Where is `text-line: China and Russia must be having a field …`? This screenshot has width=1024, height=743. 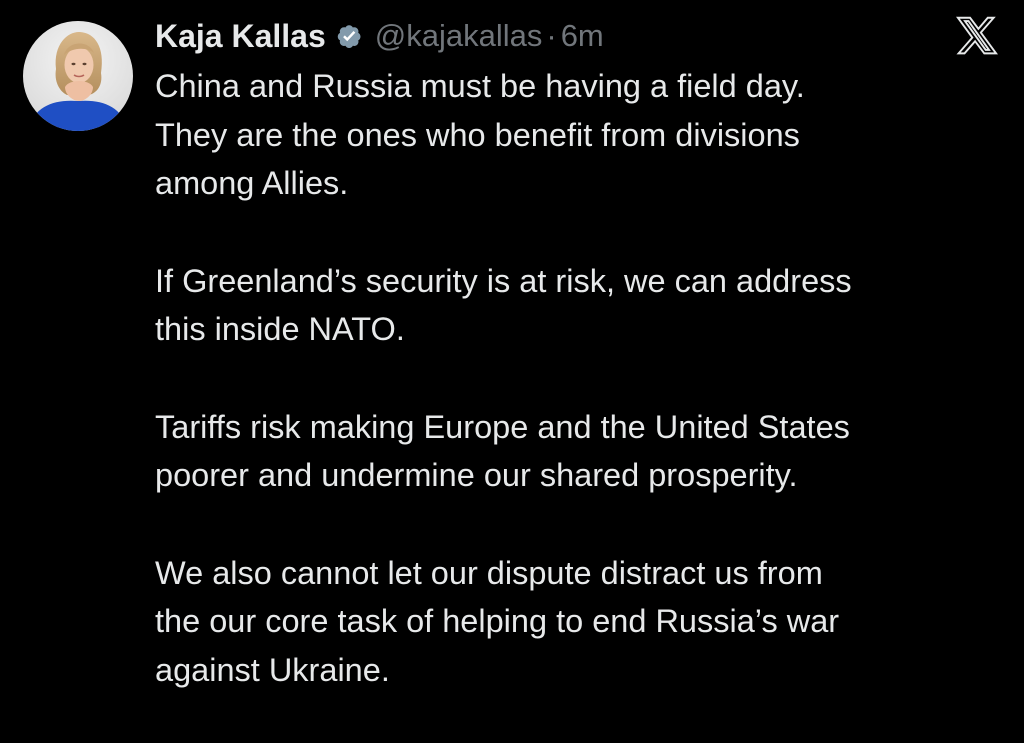 text-line: China and Russia must be having a field … is located at coordinates (480, 86).